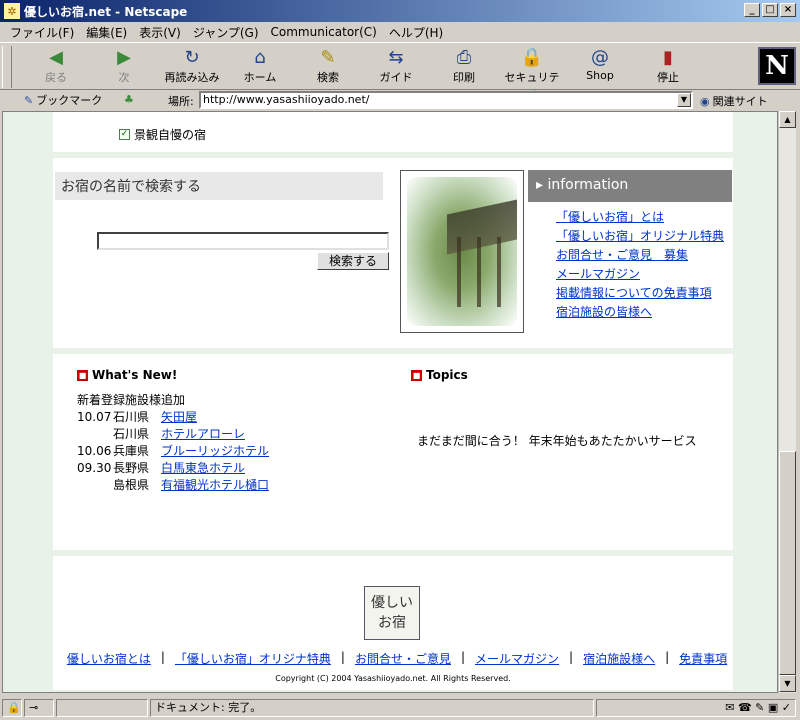  What do you see at coordinates (532, 57) in the screenshot?
I see `lock-icon: 🔒` at bounding box center [532, 57].